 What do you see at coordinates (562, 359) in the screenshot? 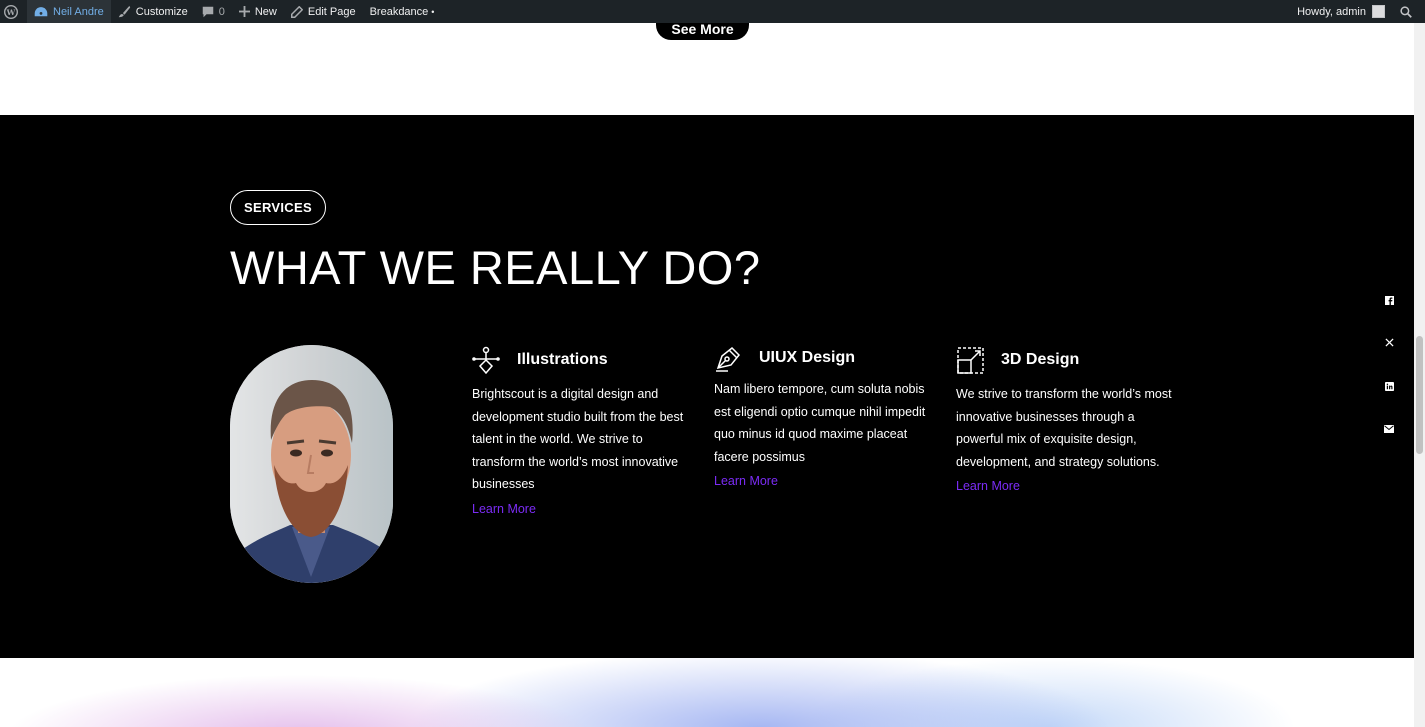
I see `service-title: Illustrations` at bounding box center [562, 359].